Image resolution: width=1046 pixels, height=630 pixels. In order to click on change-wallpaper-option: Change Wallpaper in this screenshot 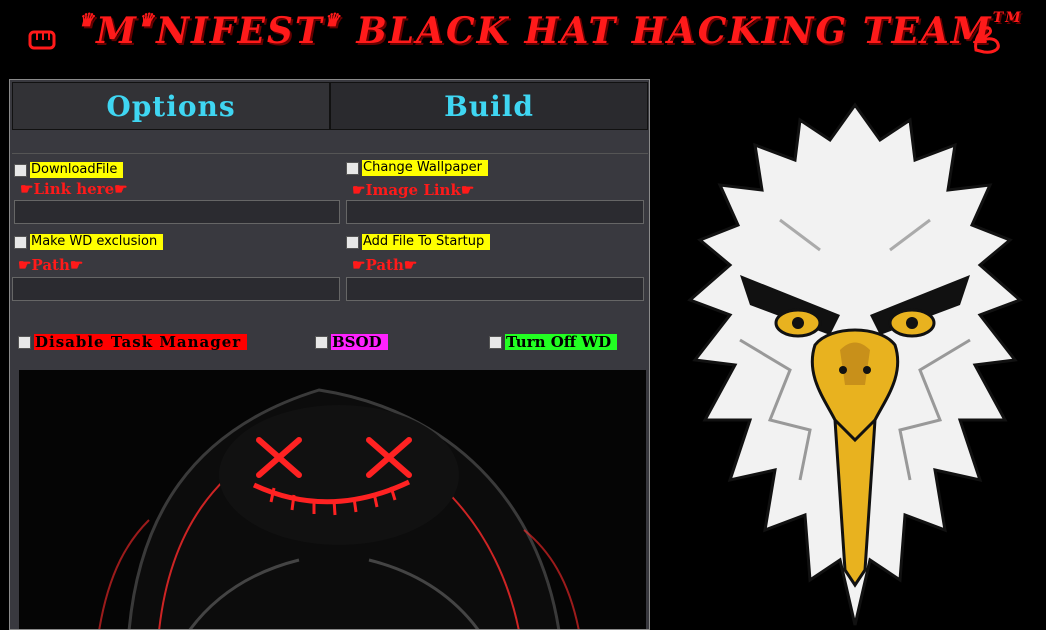, I will do `click(417, 168)`.